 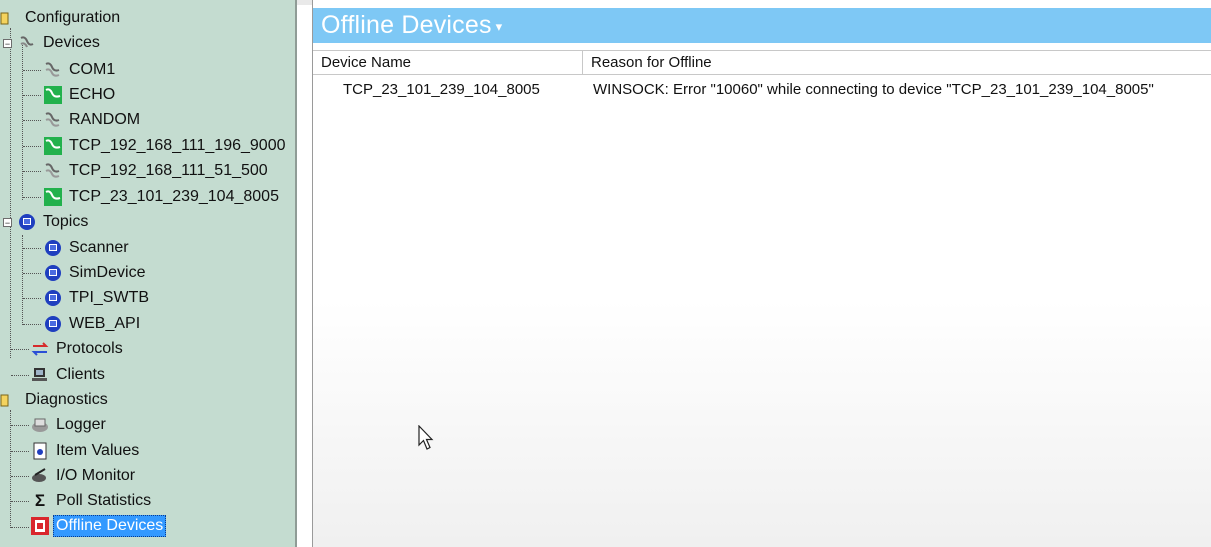 What do you see at coordinates (96, 475) in the screenshot?
I see `tree-item-label: I/O Monitor` at bounding box center [96, 475].